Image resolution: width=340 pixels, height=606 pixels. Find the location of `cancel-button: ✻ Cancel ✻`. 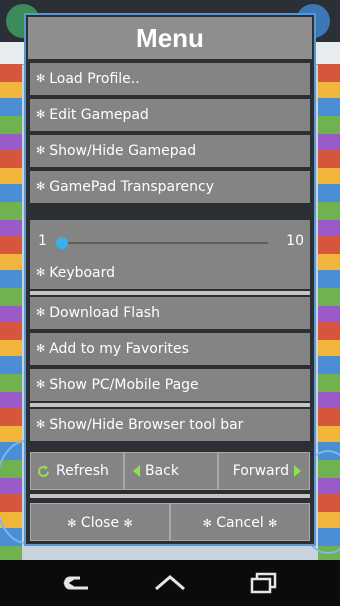

cancel-button: ✻ Cancel ✻ is located at coordinates (240, 522).